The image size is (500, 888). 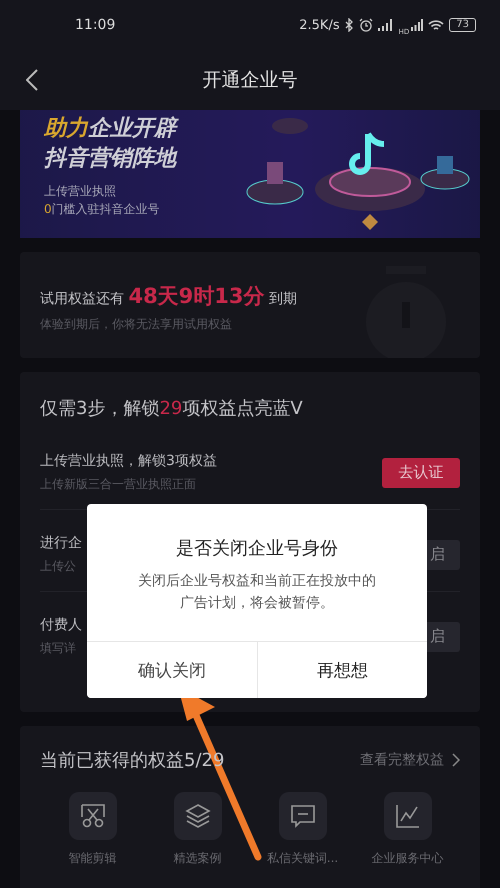 I want to click on battery-indicator: 73, so click(x=462, y=25).